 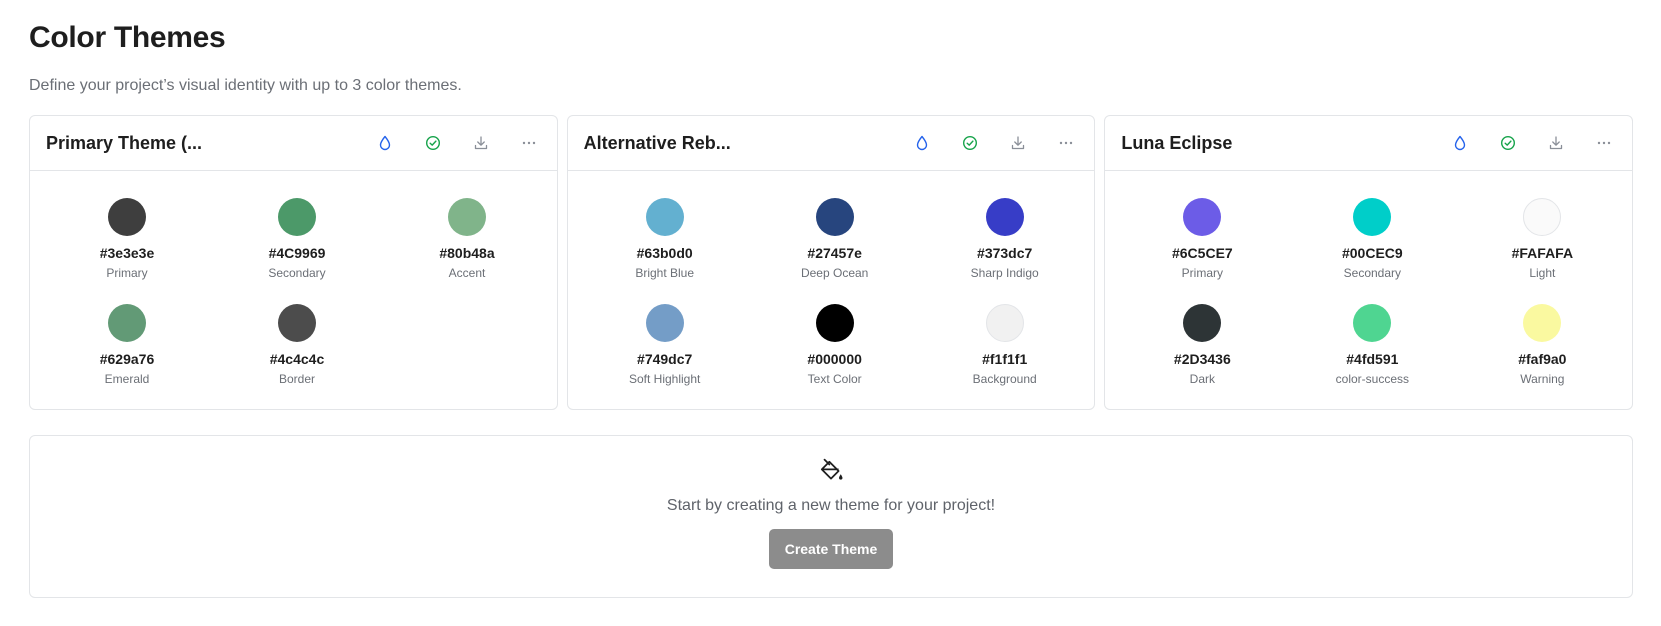 What do you see at coordinates (835, 345) in the screenshot?
I see `color-swatch: #000000 Text Color` at bounding box center [835, 345].